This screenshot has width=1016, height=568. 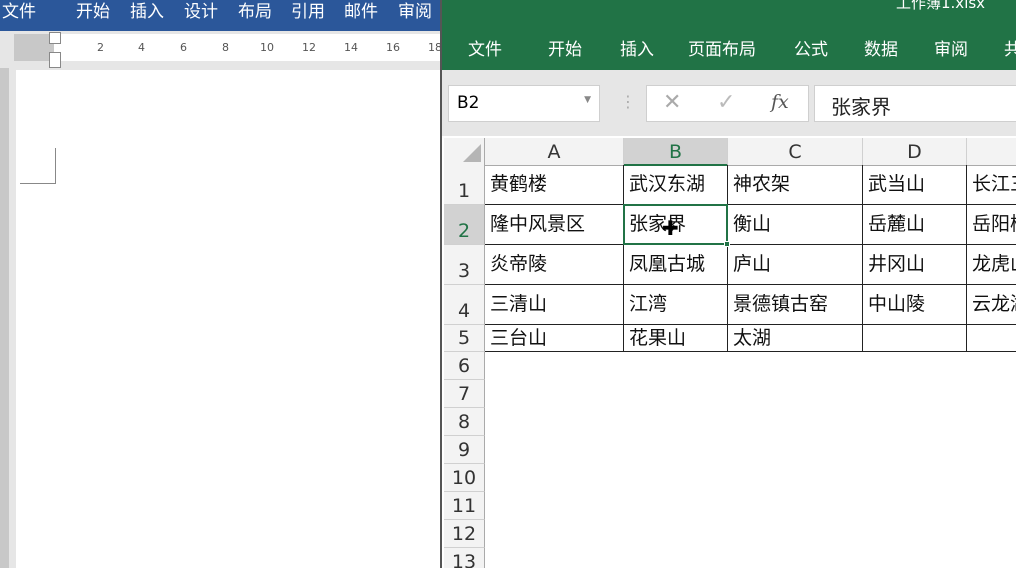 What do you see at coordinates (415, 11) in the screenshot?
I see `word-tab-review: 审阅` at bounding box center [415, 11].